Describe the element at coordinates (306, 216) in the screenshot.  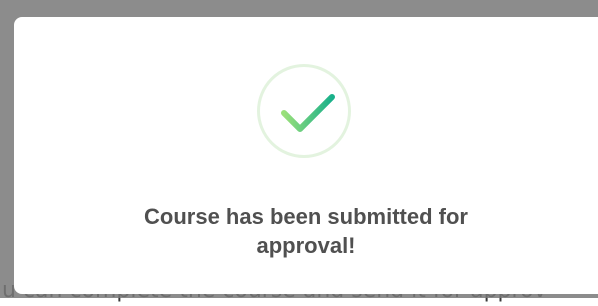
I see `success-message-line-1: Course has been submitted for` at that location.